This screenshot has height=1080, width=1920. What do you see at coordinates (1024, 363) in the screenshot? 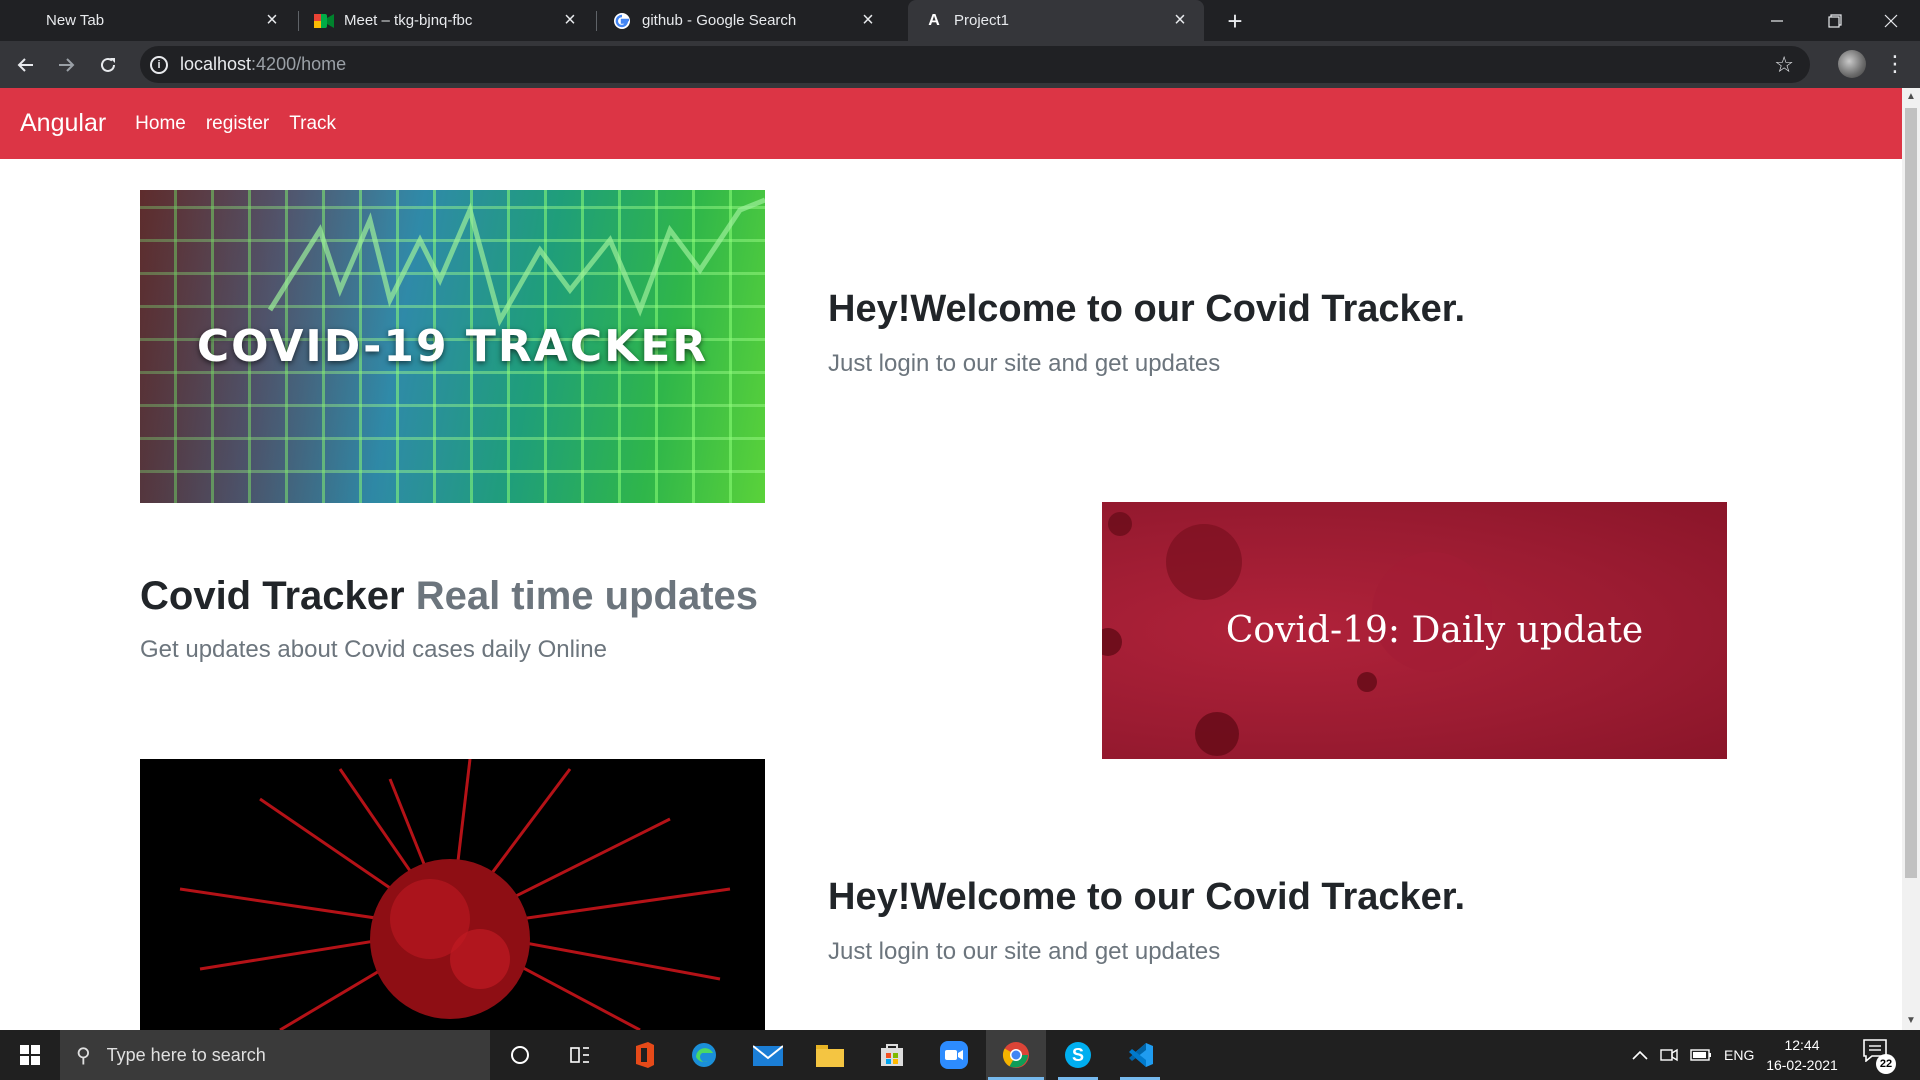
I see `welcome-lead: Just login to our site and get updates` at bounding box center [1024, 363].